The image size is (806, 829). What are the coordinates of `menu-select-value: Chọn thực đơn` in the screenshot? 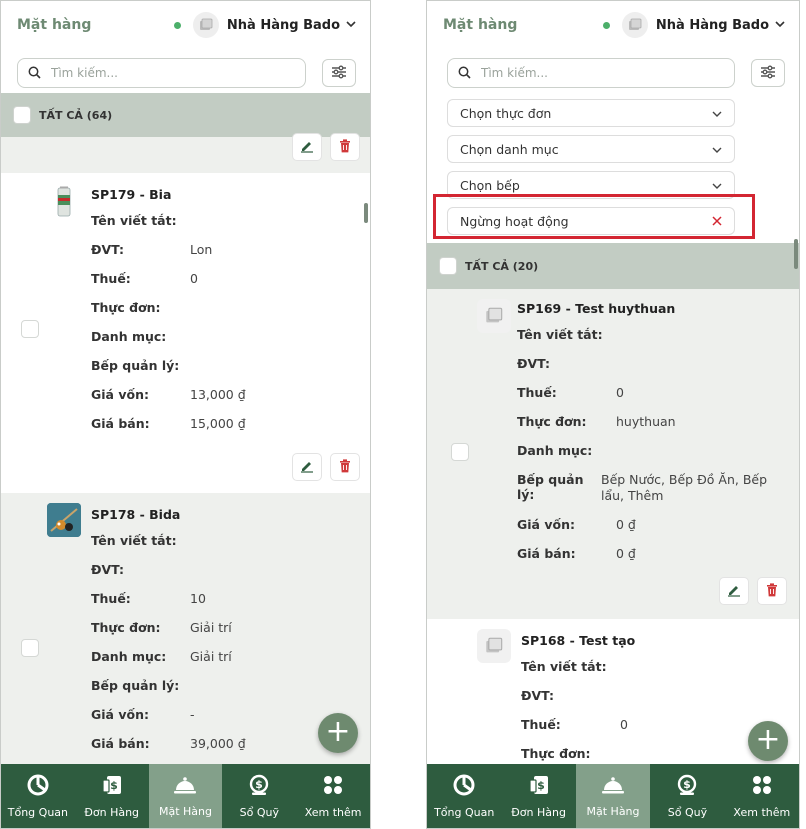 It's located at (506, 113).